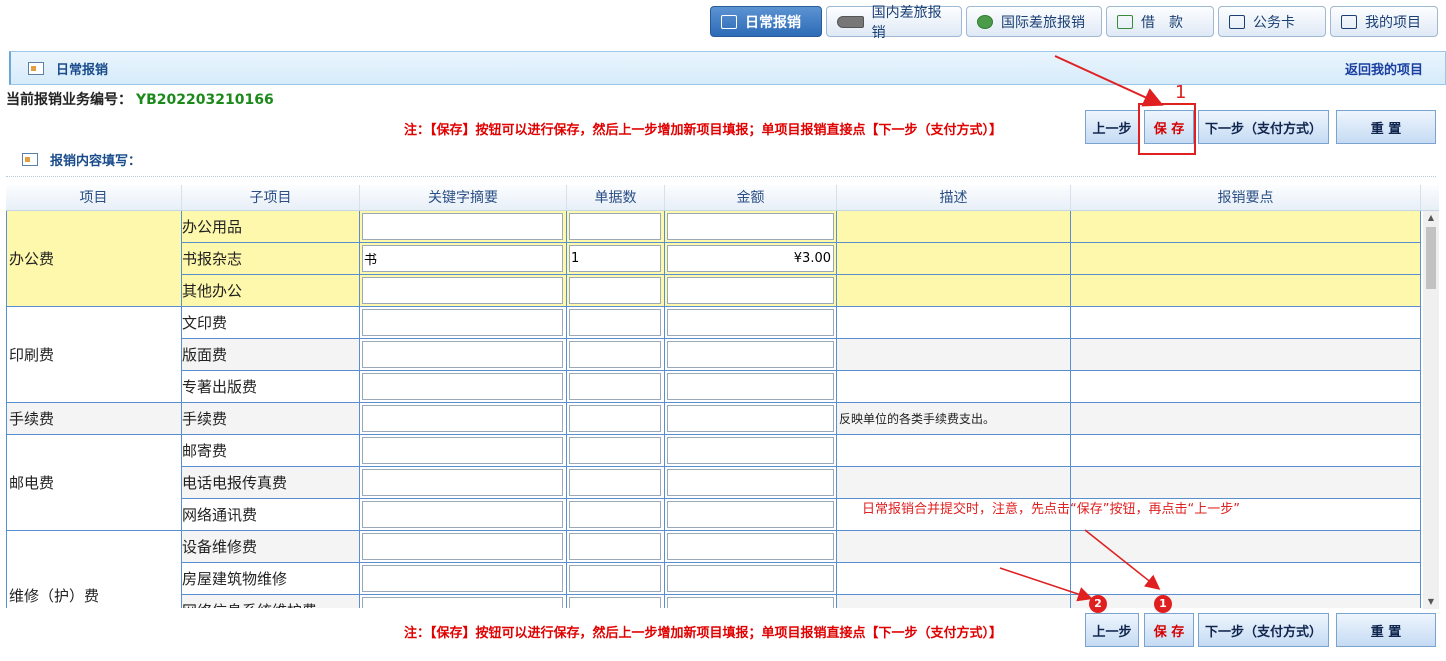 This screenshot has height=661, width=1446. I want to click on category-office: 办公费, so click(94, 259).